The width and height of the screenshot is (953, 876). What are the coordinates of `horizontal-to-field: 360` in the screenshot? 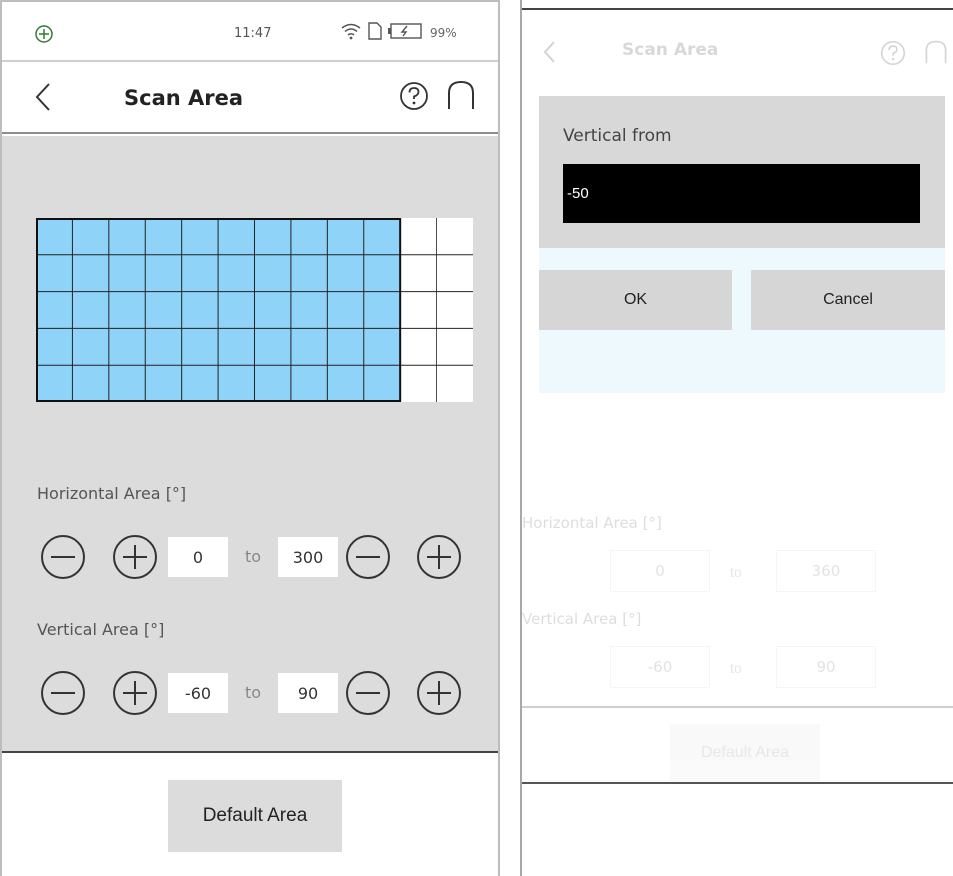 It's located at (826, 571).